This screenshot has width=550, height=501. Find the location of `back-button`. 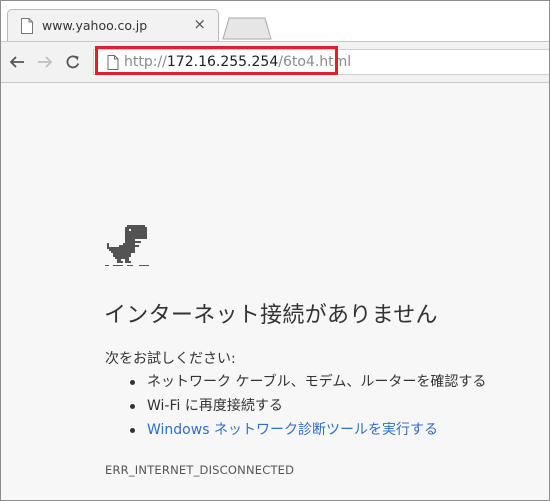

back-button is located at coordinates (17, 62).